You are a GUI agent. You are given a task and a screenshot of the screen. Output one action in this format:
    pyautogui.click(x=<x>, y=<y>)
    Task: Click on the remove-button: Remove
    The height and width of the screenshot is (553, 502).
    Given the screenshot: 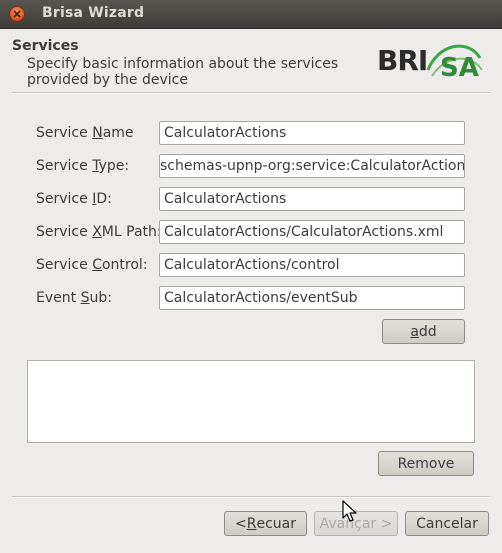 What is the action you would take?
    pyautogui.click(x=426, y=463)
    